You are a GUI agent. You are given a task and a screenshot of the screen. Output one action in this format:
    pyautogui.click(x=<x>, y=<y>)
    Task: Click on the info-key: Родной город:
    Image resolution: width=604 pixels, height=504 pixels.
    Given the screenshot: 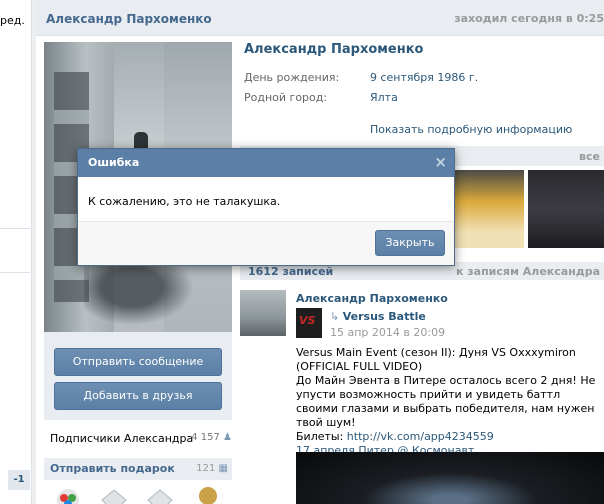 What is the action you would take?
    pyautogui.click(x=286, y=97)
    